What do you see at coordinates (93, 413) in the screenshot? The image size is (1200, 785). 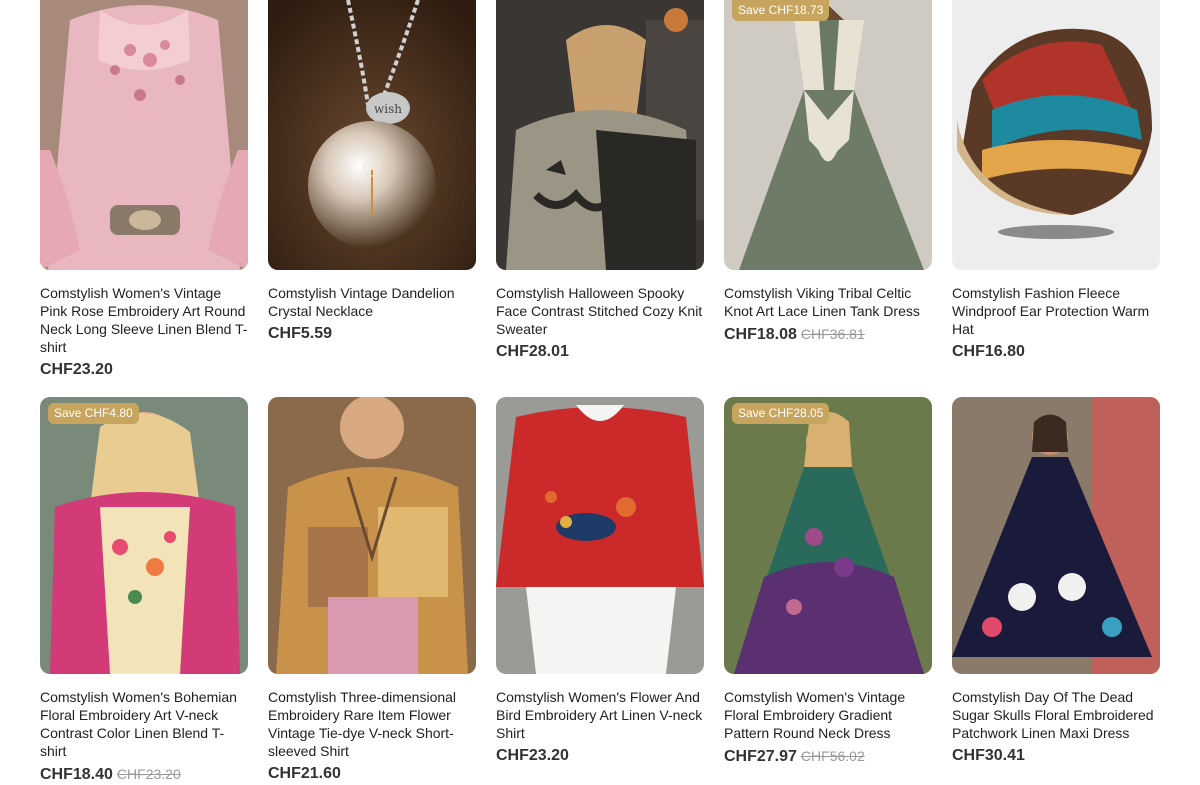 I see `discount-badge: Save CHF4.80` at bounding box center [93, 413].